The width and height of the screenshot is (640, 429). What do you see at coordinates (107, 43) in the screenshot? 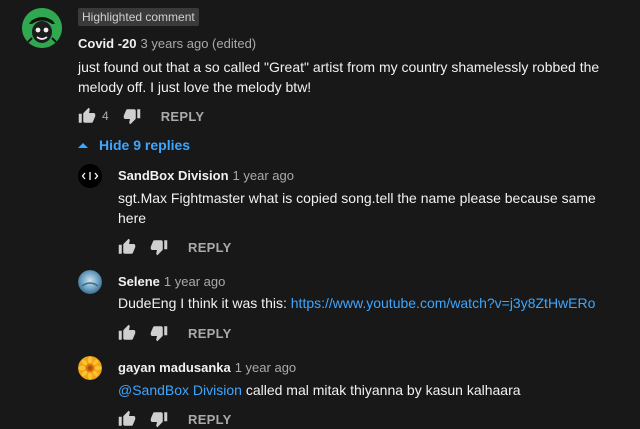
I see `author-name: Covid -20` at bounding box center [107, 43].